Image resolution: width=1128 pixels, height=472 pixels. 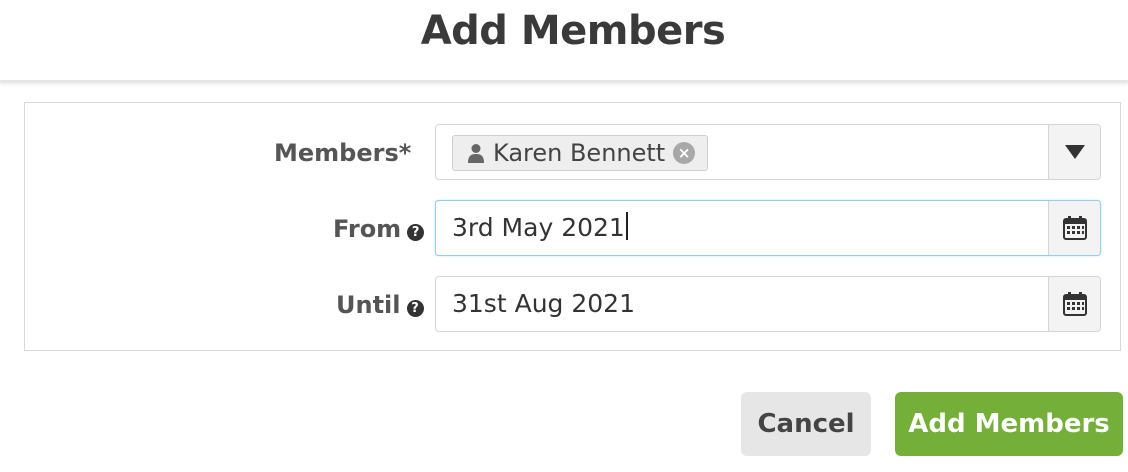 I want to click on until-calendar-button, so click(x=1074, y=304).